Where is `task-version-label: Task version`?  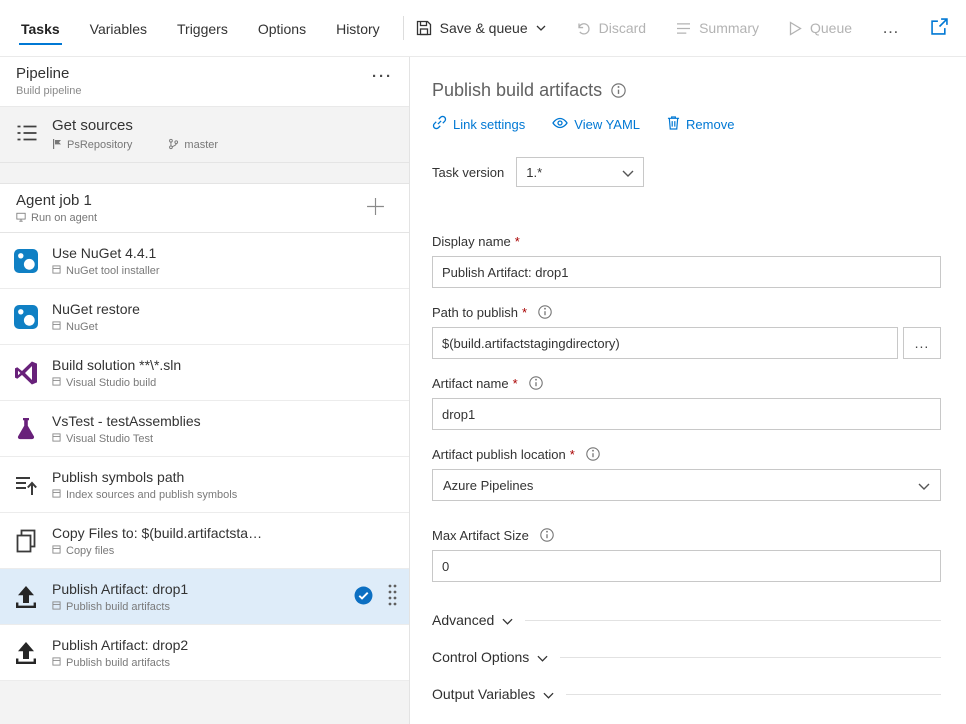 task-version-label: Task version is located at coordinates (468, 172).